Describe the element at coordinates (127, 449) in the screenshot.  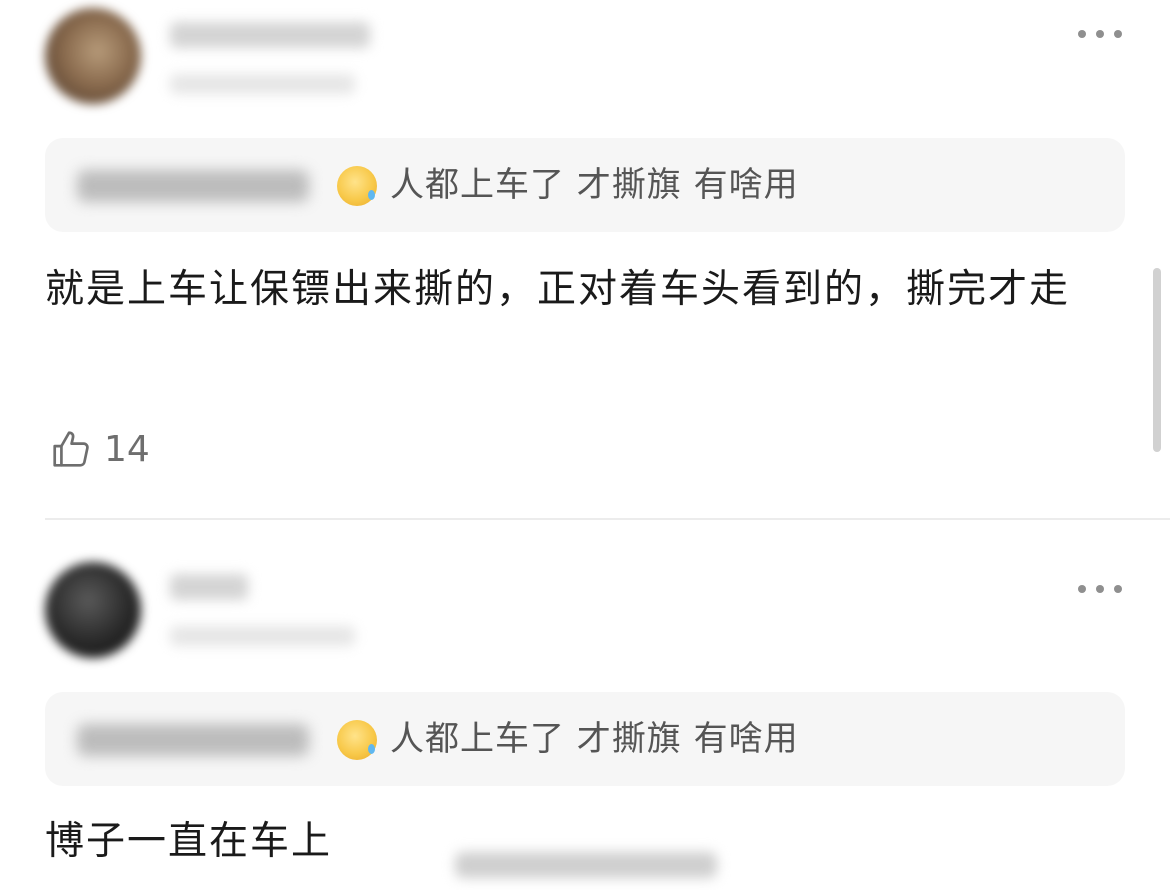
I see `like-count: 14` at that location.